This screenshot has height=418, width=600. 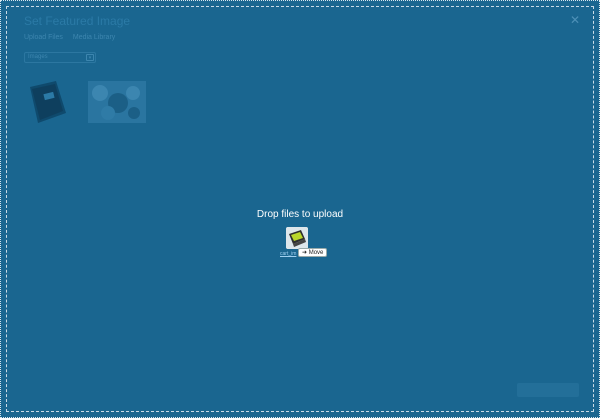 I want to click on tab-upload-files: Upload Files, so click(x=43, y=37).